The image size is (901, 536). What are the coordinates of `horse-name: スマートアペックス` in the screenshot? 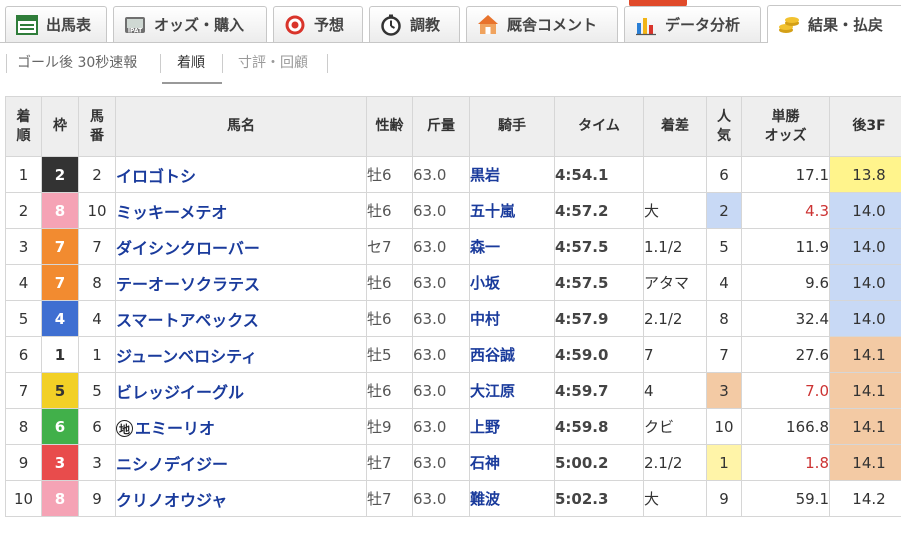 It's located at (187, 320).